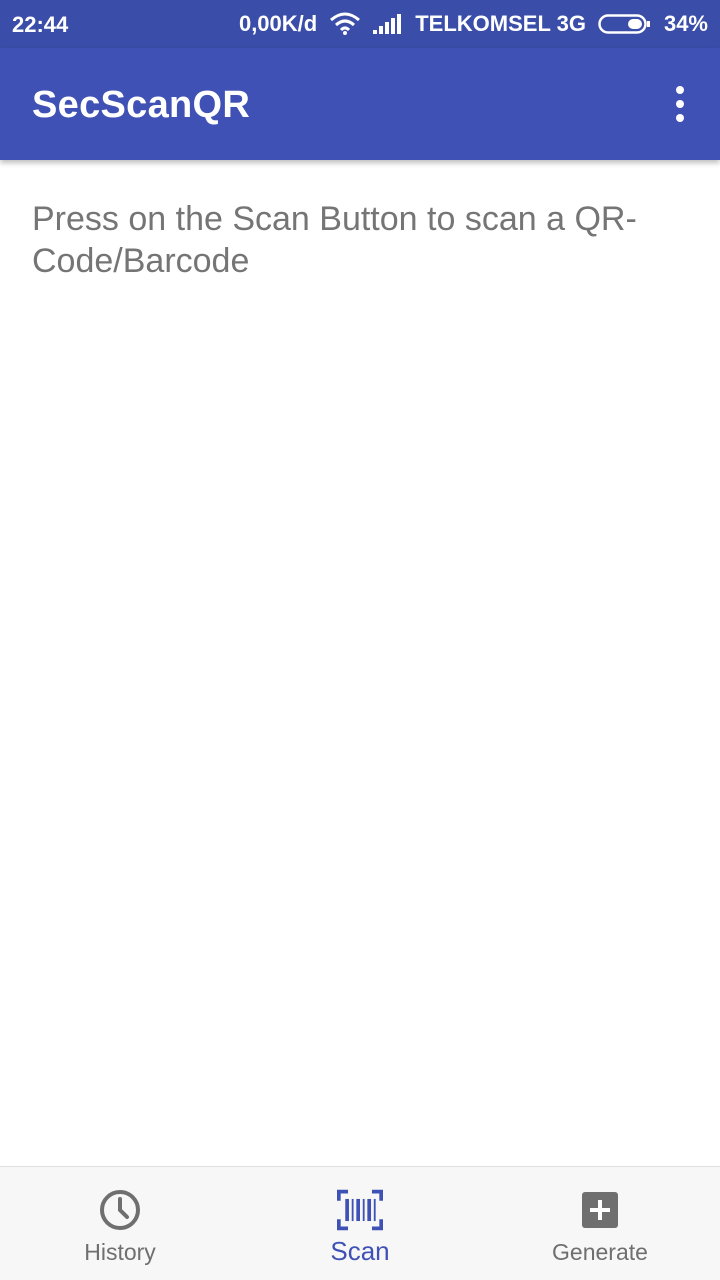 The image size is (720, 1280). Describe the element at coordinates (278, 23) in the screenshot. I see `network-speed: 0,00K/d` at that location.